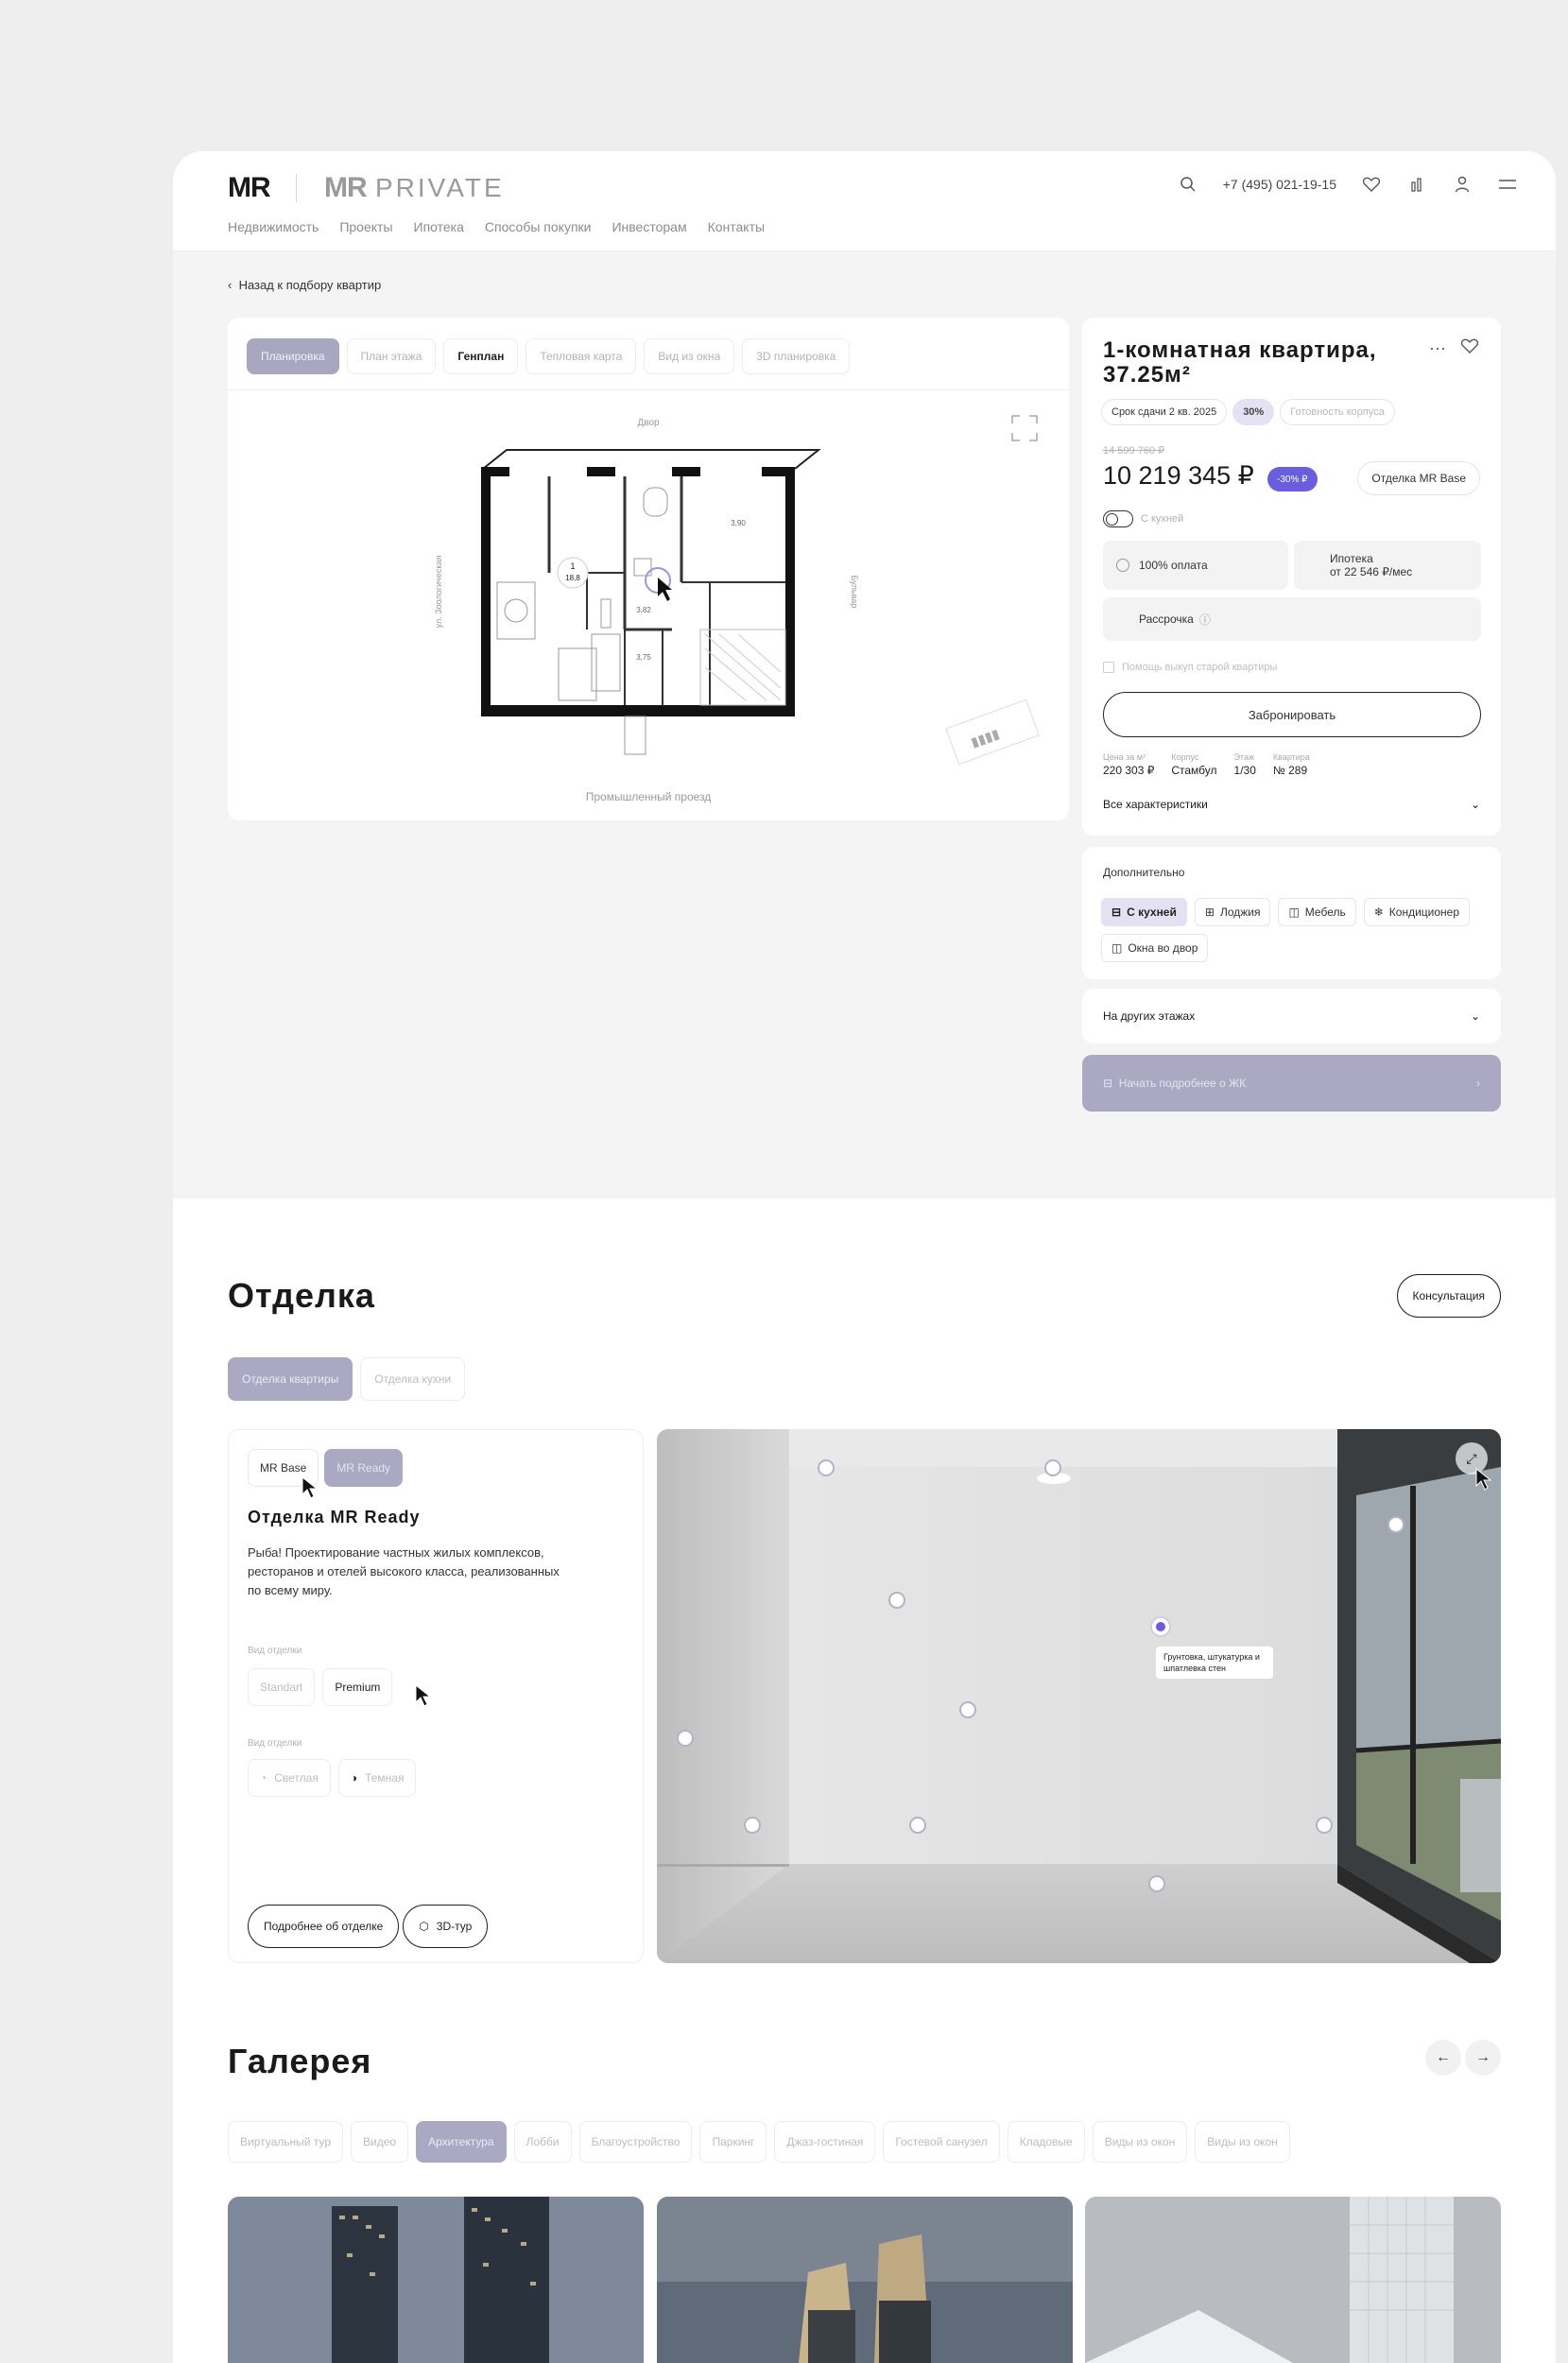  I want to click on dim-label-1: 3,90, so click(738, 523).